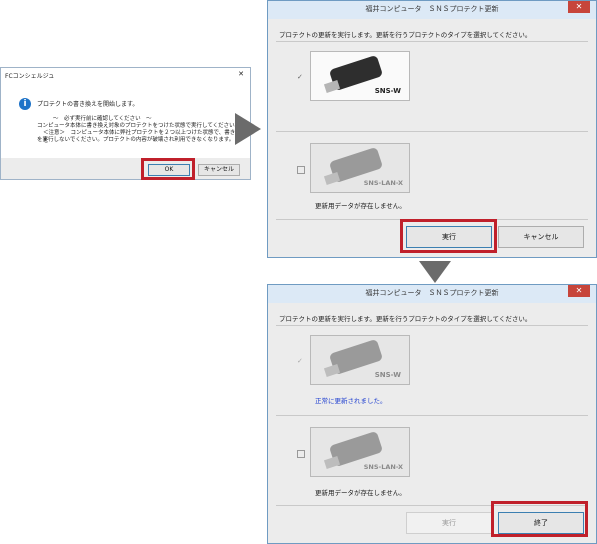  What do you see at coordinates (125, 75) in the screenshot?
I see `title-bar: FCコンシェルジュ ✕` at bounding box center [125, 75].